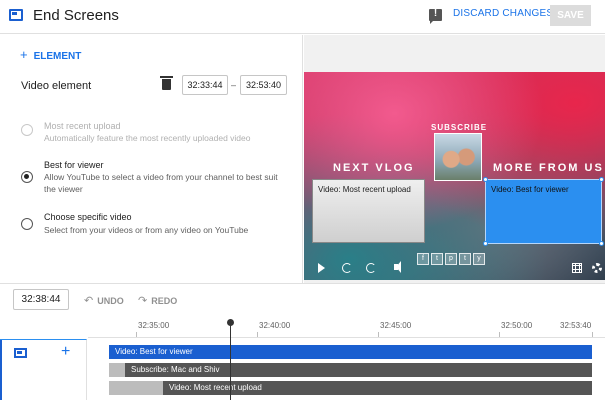 The image size is (605, 400). Describe the element at coordinates (371, 268) in the screenshot. I see `forward-icon` at that location.